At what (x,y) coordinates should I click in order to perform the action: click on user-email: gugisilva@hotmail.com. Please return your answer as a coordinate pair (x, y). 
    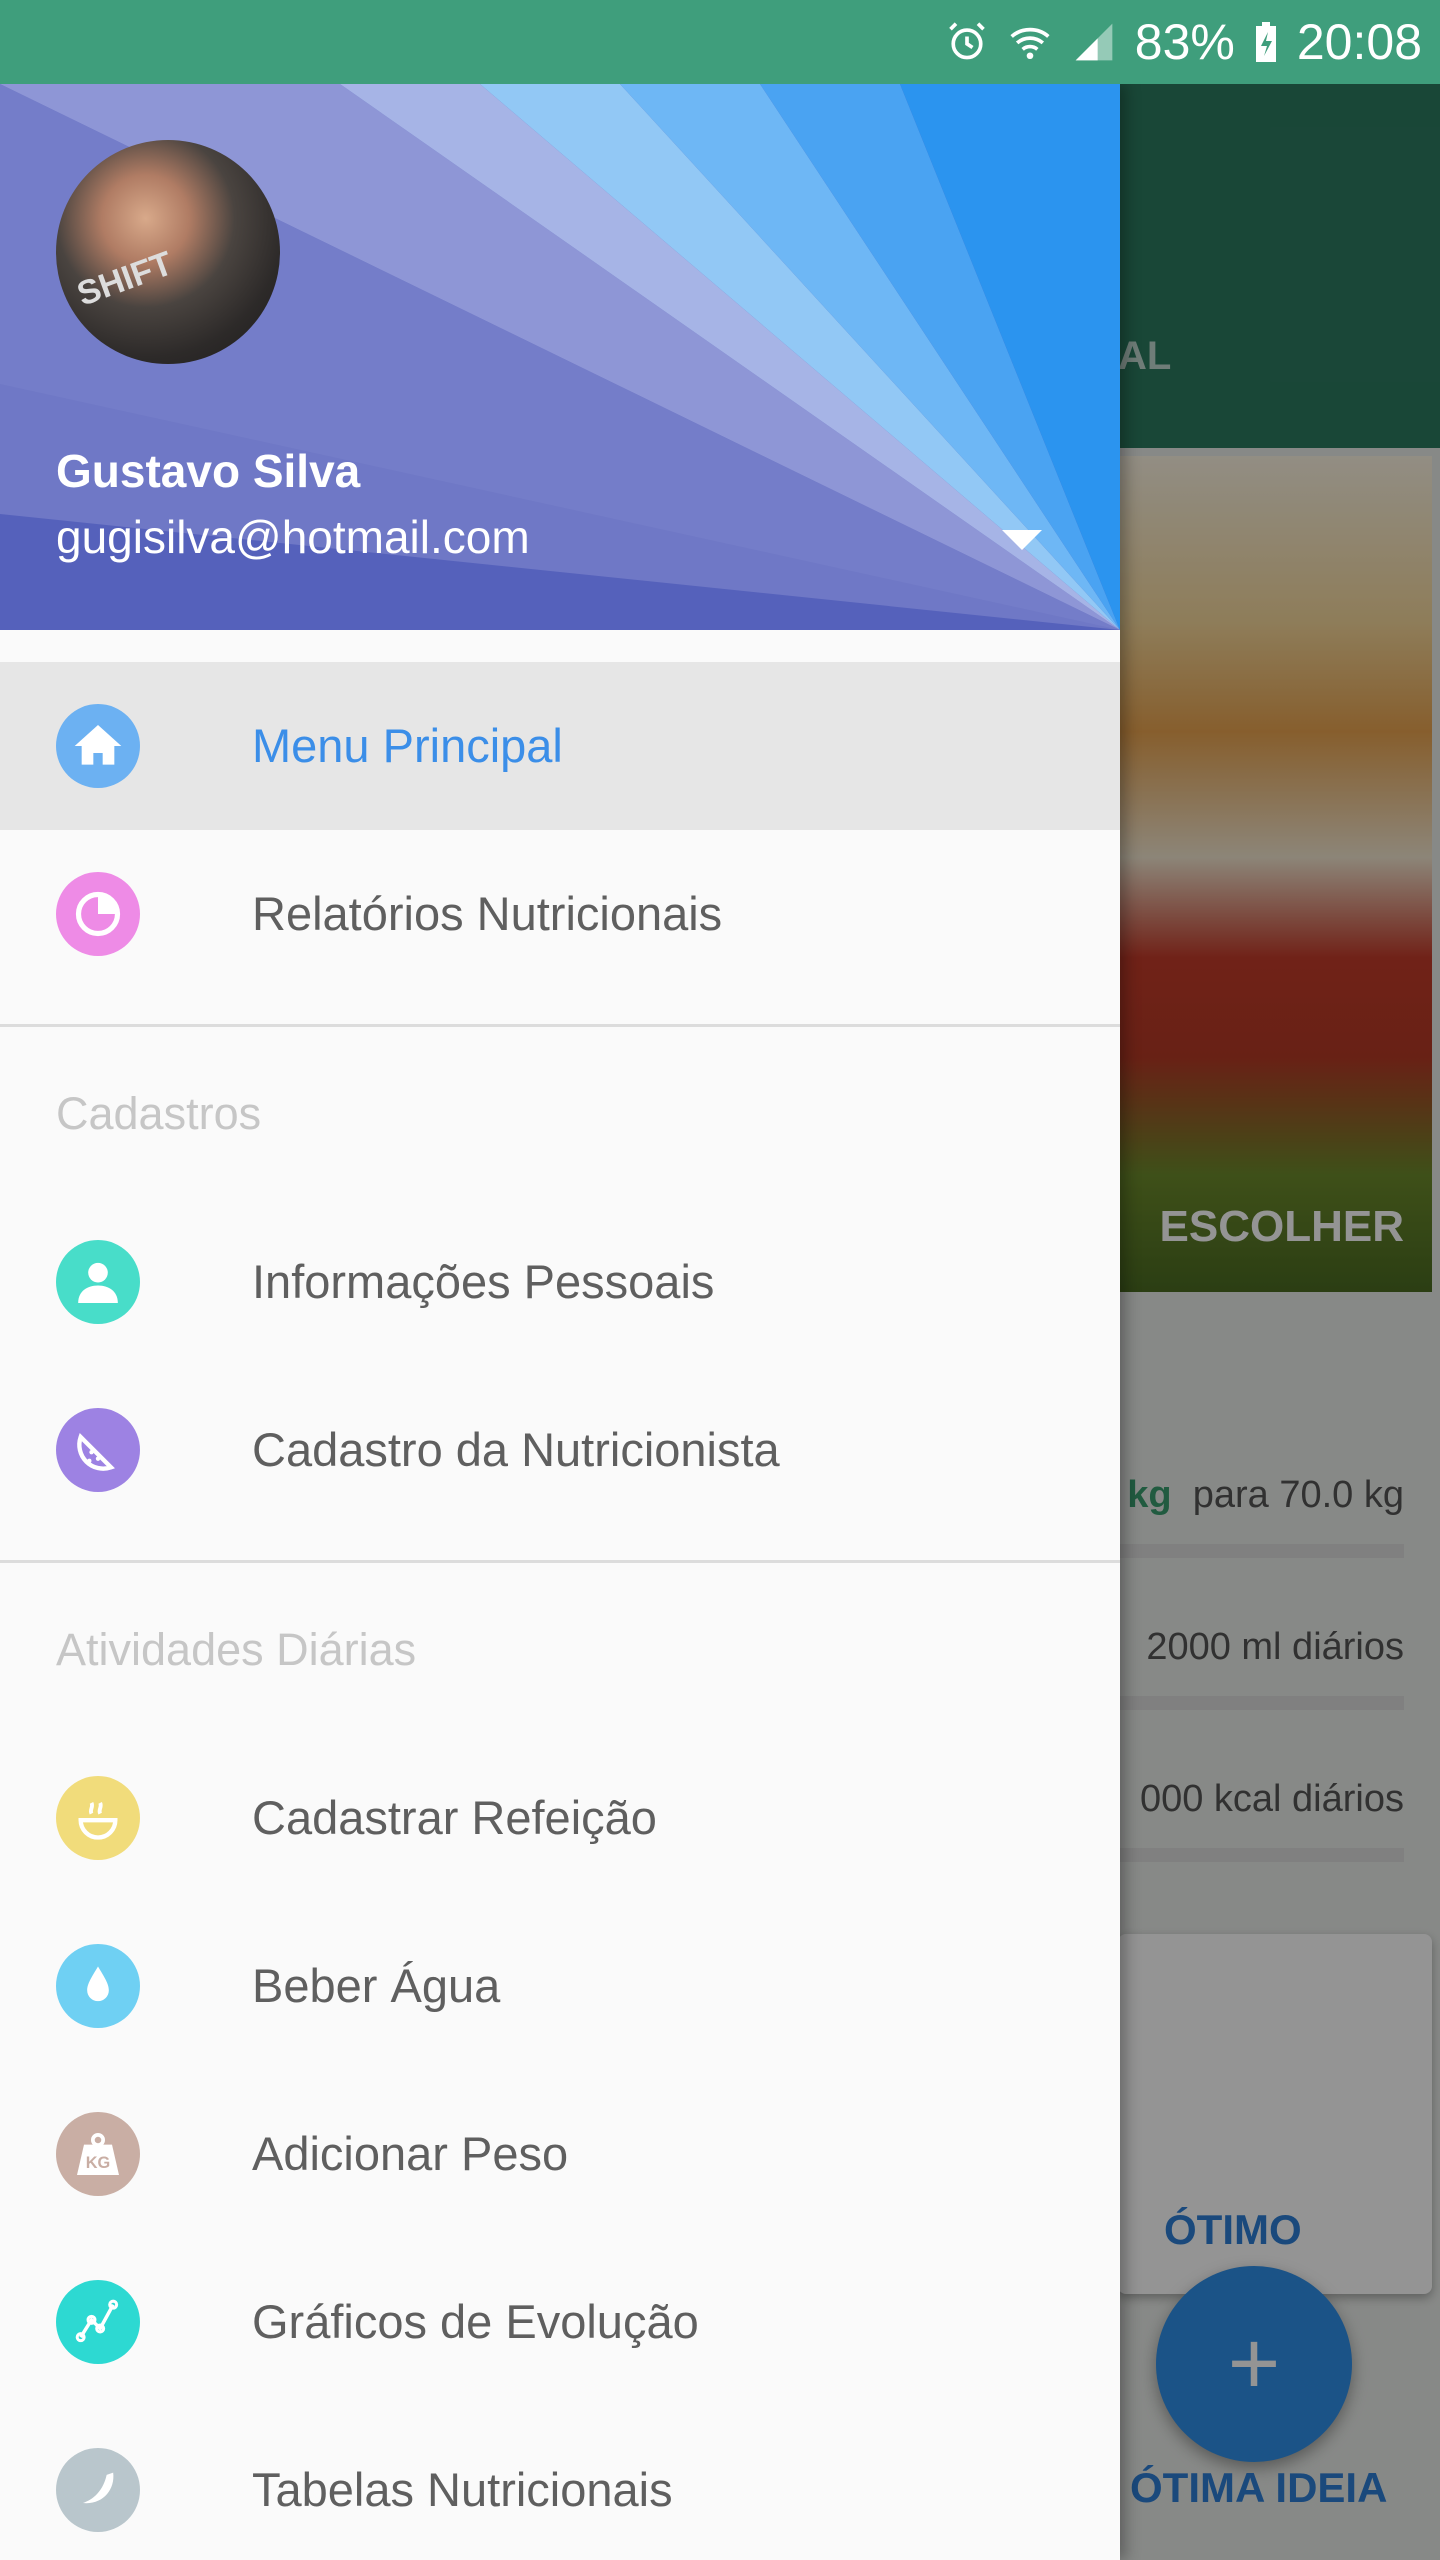
    Looking at the image, I should click on (293, 537).